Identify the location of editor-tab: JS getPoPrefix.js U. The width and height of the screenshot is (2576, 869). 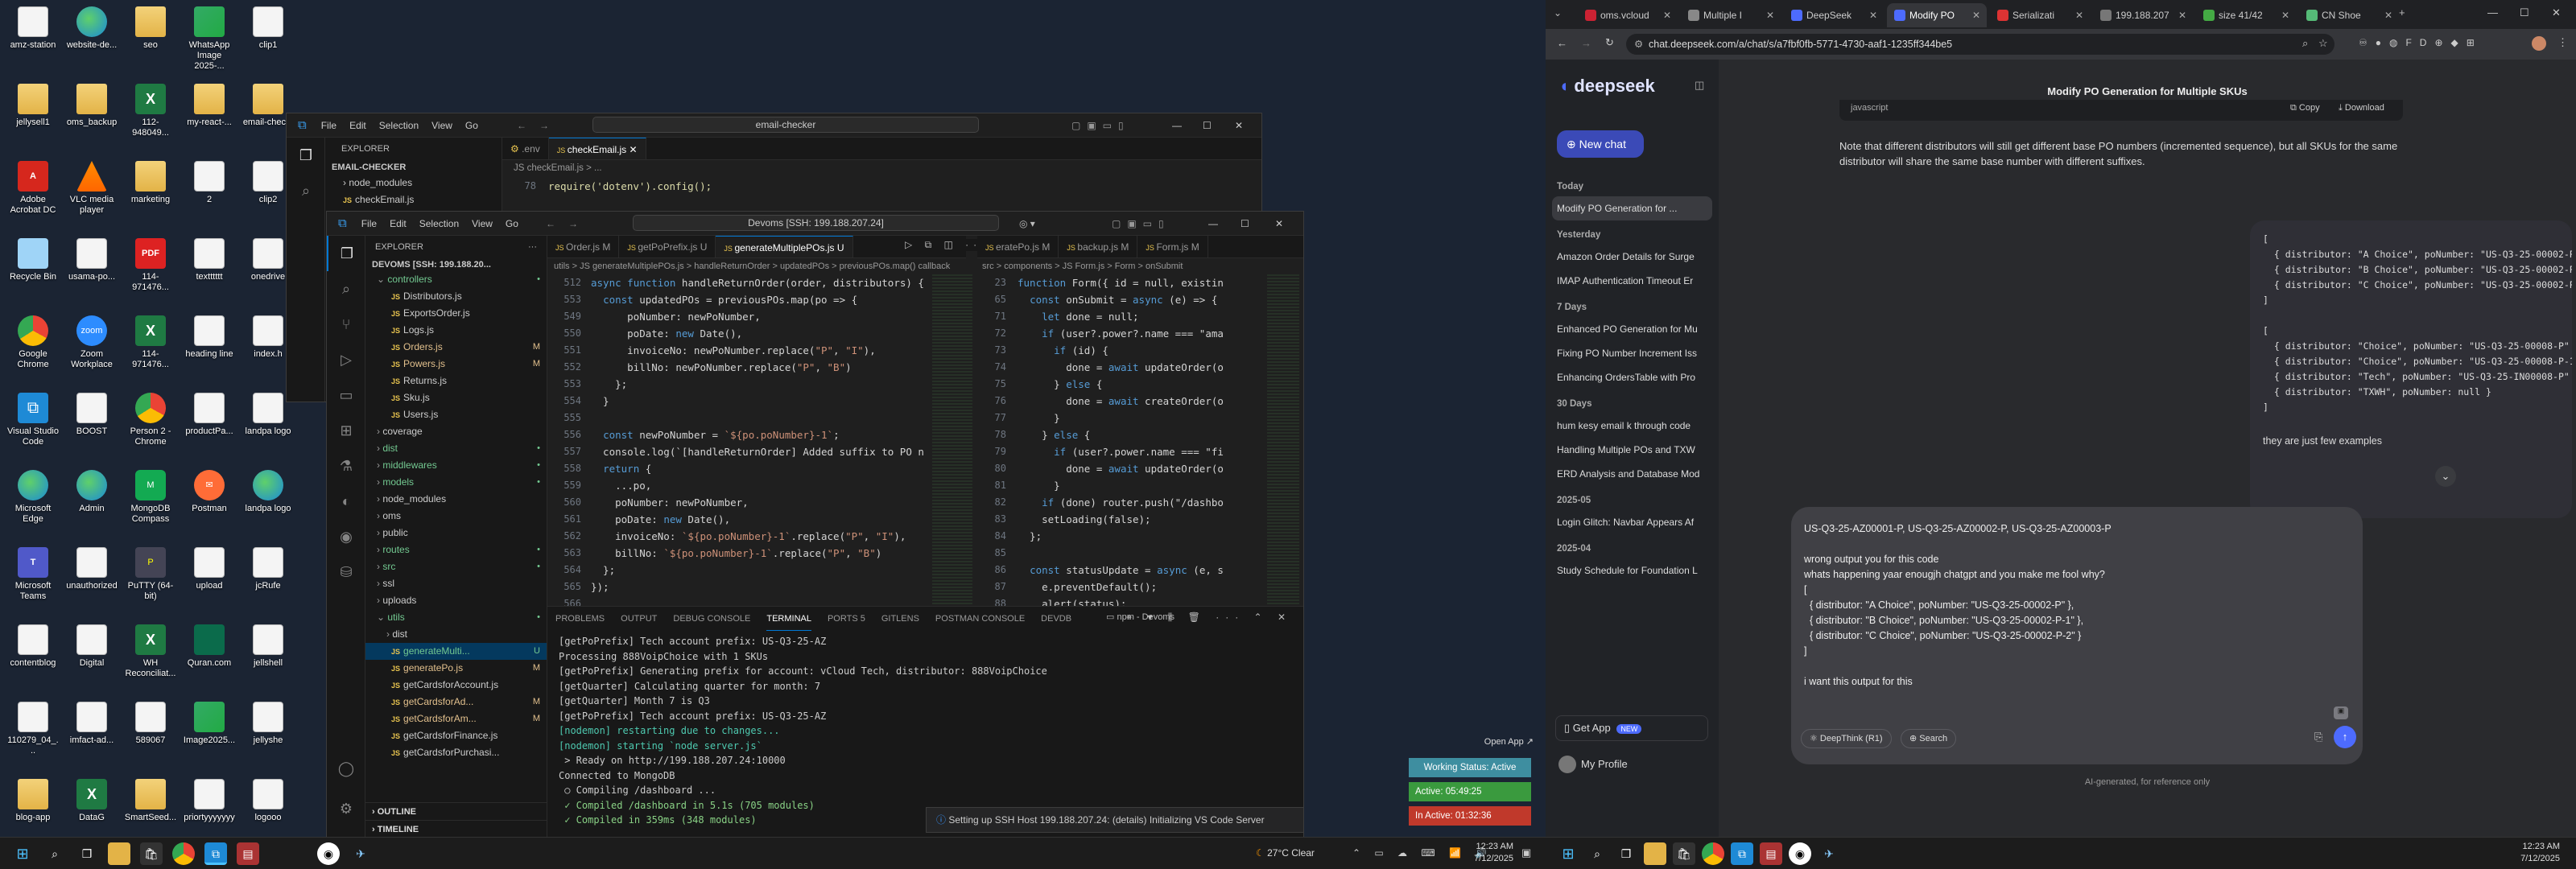
(667, 246).